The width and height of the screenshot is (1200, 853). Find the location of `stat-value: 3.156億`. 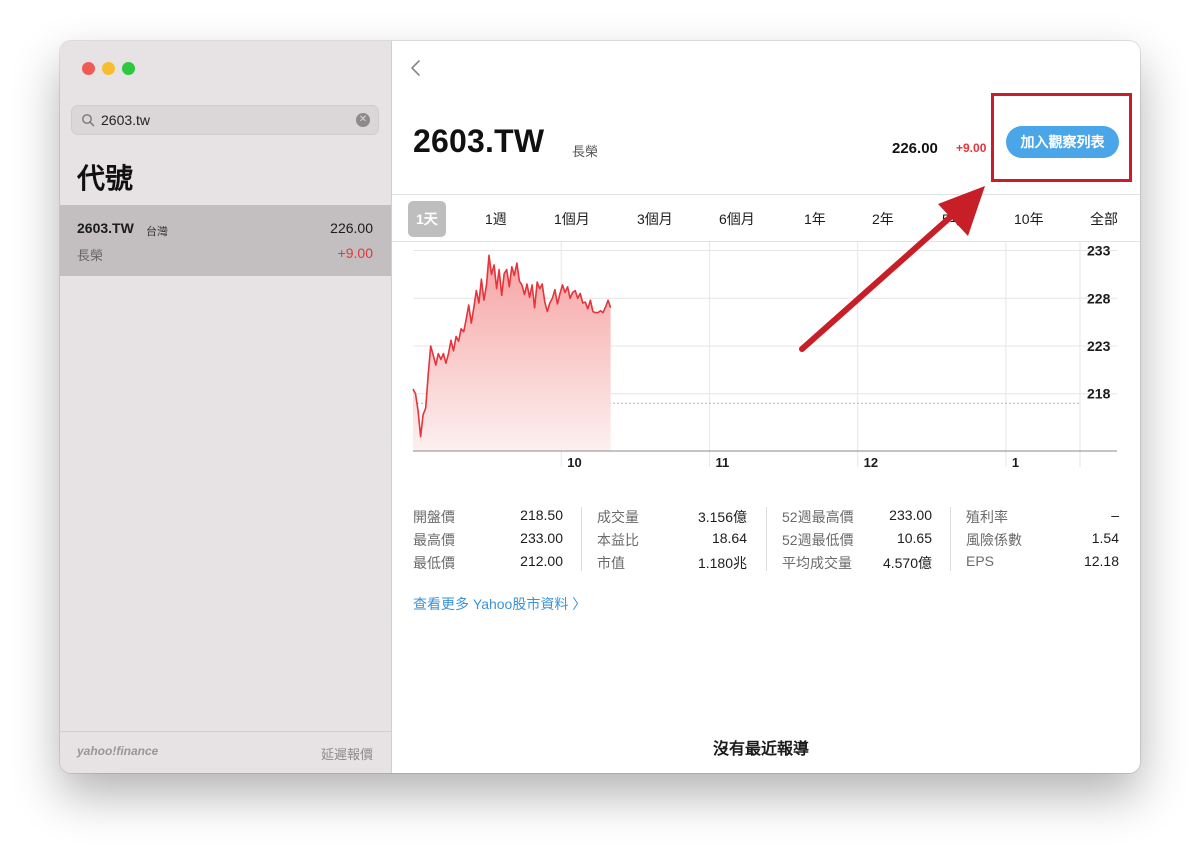

stat-value: 3.156億 is located at coordinates (722, 517).